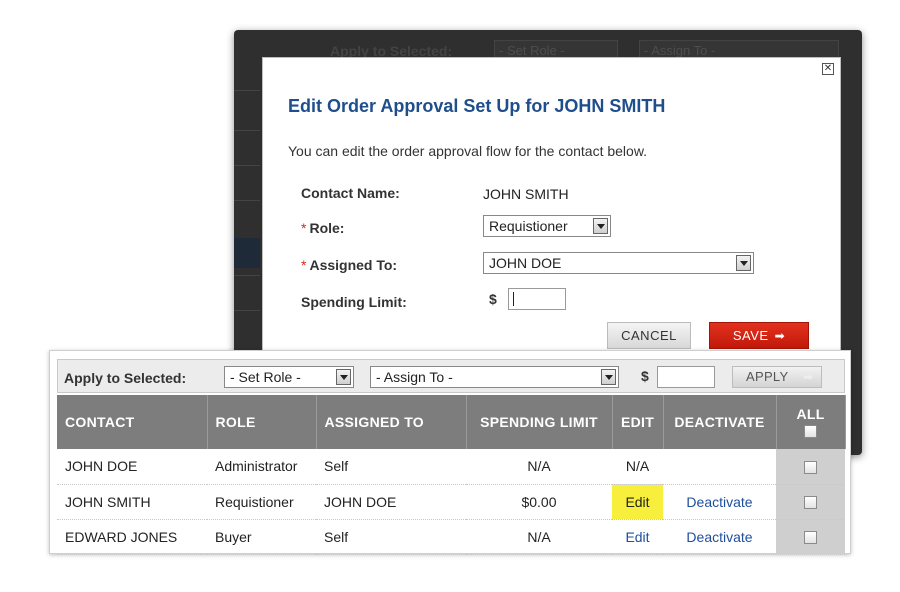 The height and width of the screenshot is (592, 900). Describe the element at coordinates (327, 228) in the screenshot. I see `role-label-text: Role:` at that location.